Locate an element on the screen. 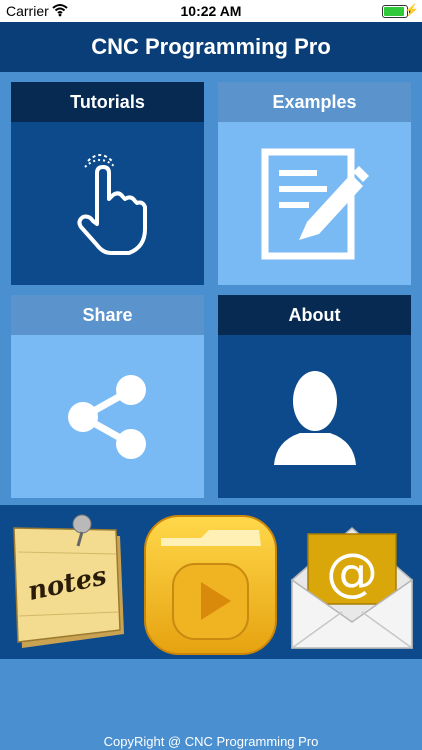 This screenshot has width=422, height=750. mail-icon: @ is located at coordinates (352, 588).